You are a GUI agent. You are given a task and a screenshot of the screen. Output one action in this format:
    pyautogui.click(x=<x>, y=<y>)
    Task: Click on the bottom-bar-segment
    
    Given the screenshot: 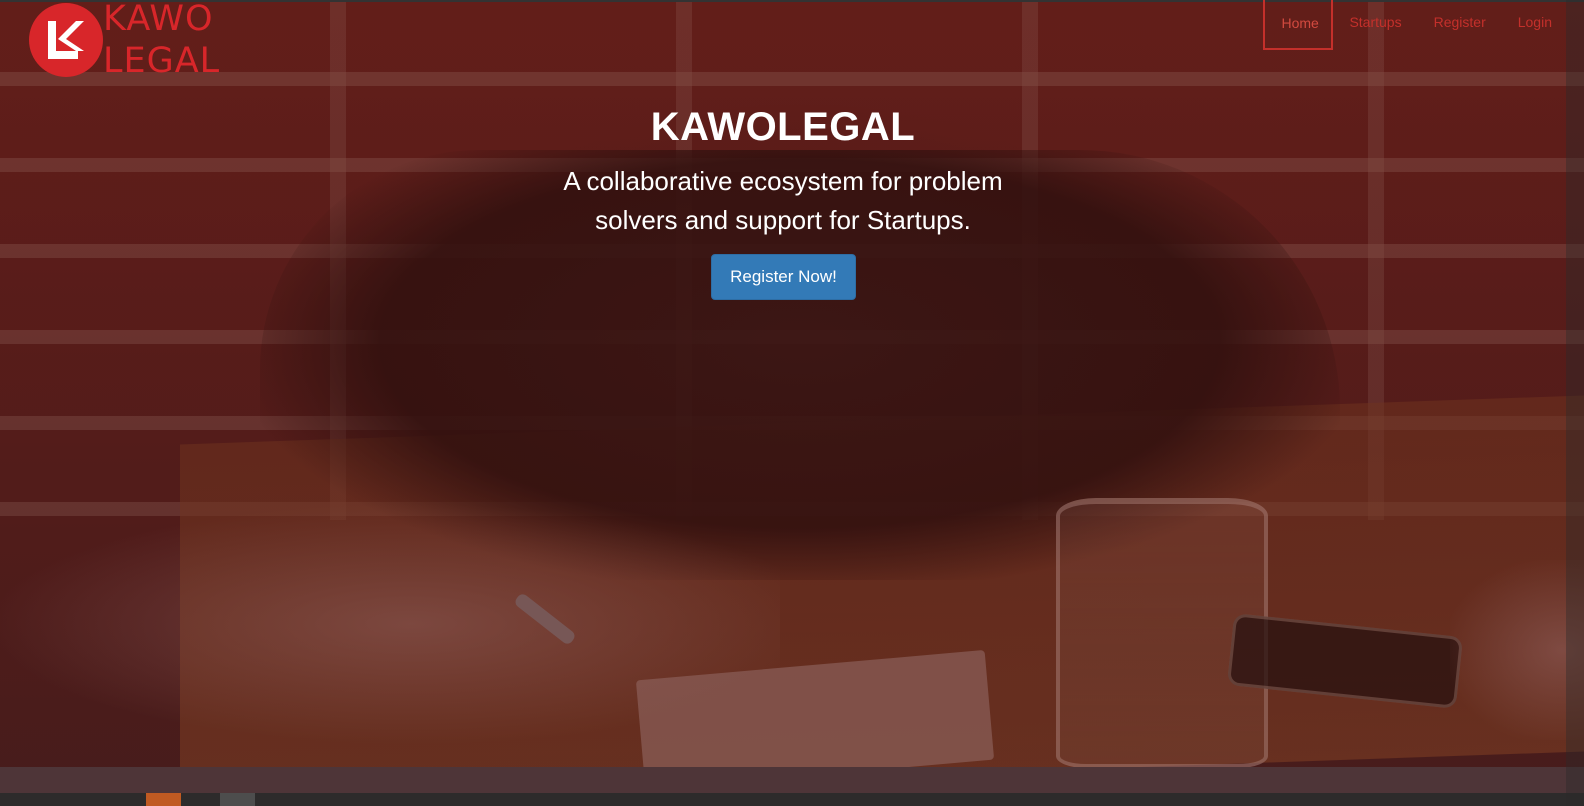 What is the action you would take?
    pyautogui.click(x=237, y=799)
    